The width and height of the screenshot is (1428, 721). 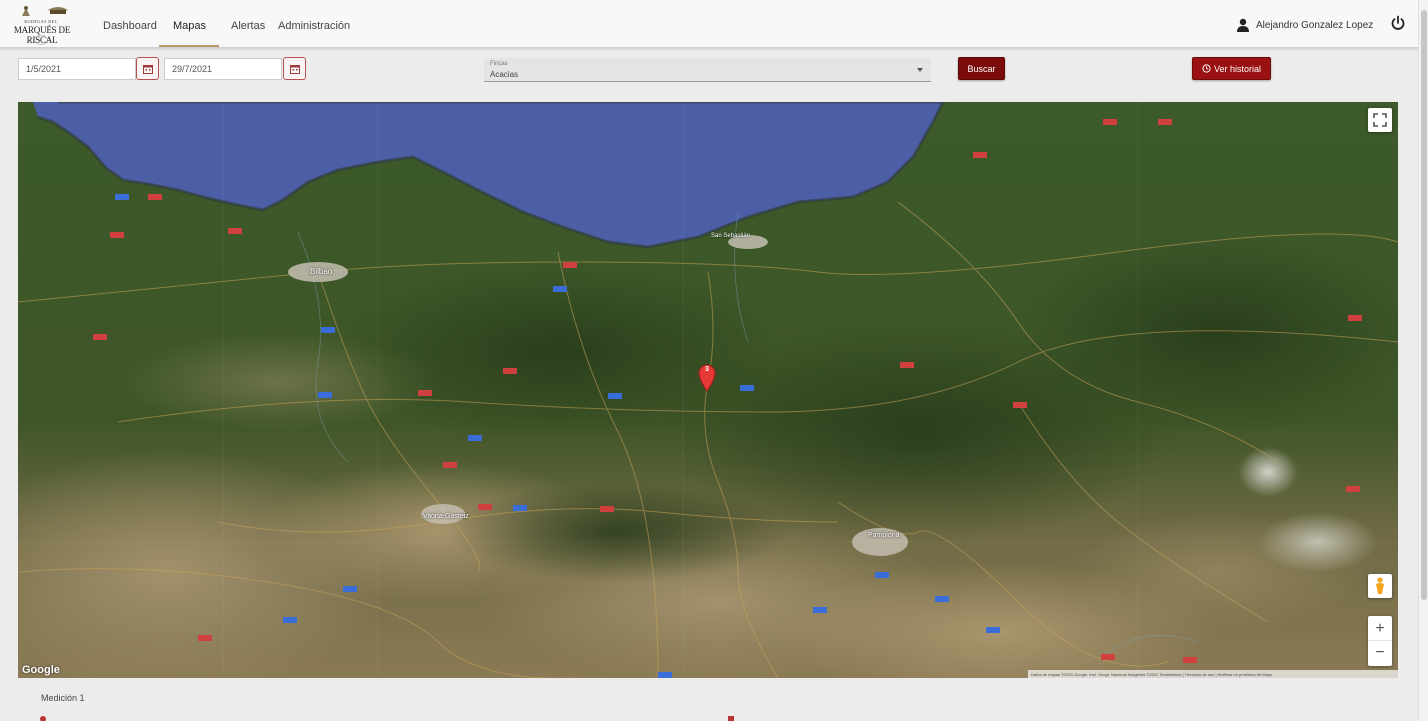 What do you see at coordinates (1380, 629) in the screenshot?
I see `zoom-in-button: +` at bounding box center [1380, 629].